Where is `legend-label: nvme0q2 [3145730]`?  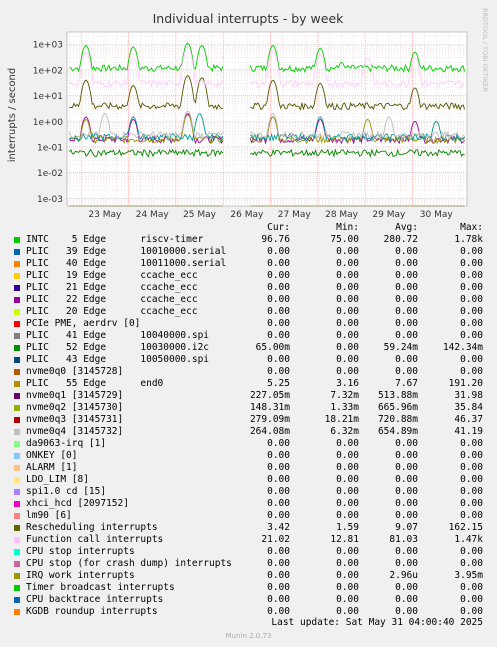
legend-label: nvme0q2 [3145730] is located at coordinates (75, 407).